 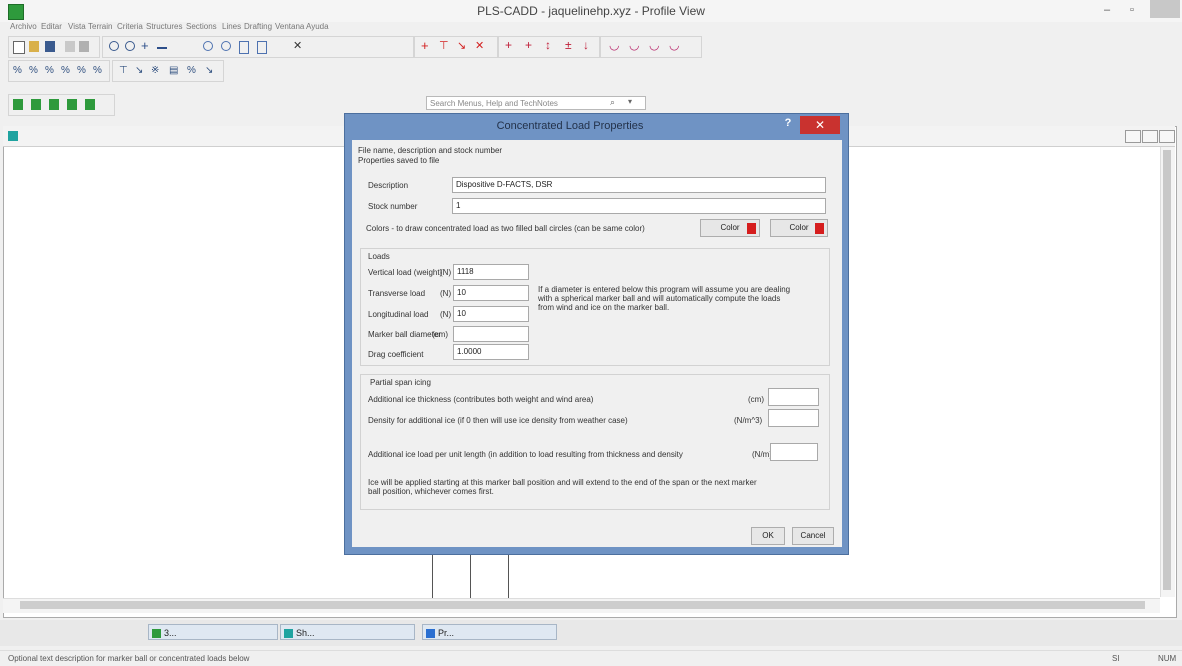 I want to click on cable-1-icon: ◡, so click(x=614, y=45).